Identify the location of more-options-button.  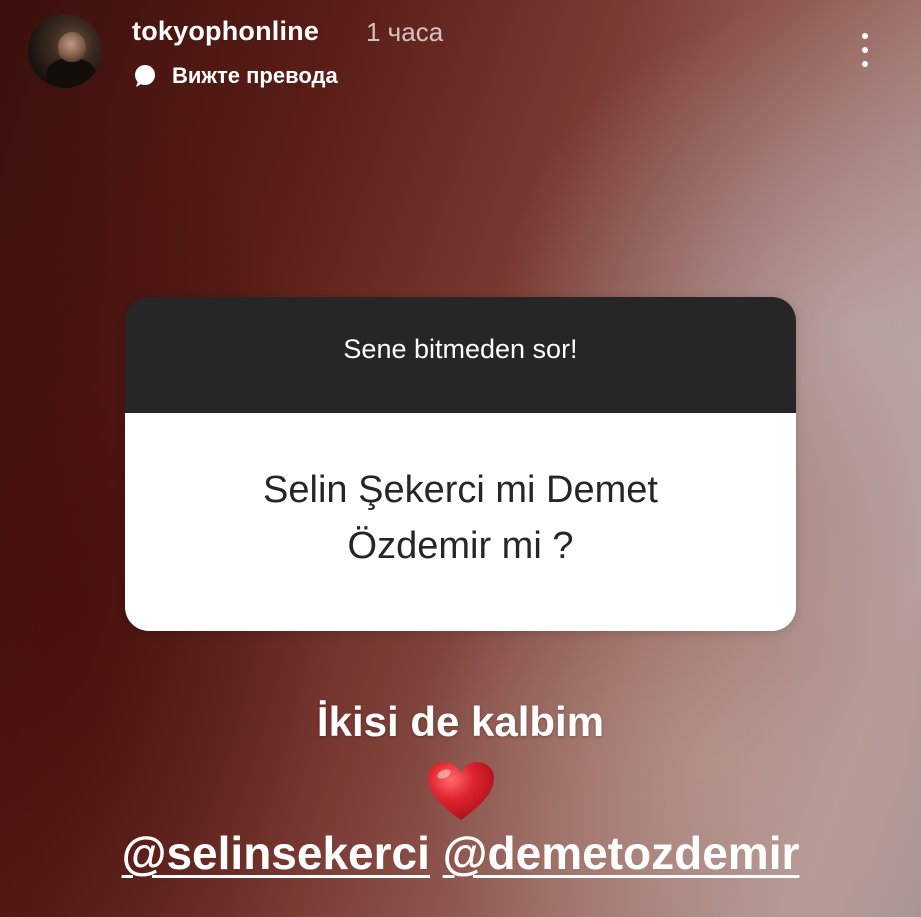
(865, 50).